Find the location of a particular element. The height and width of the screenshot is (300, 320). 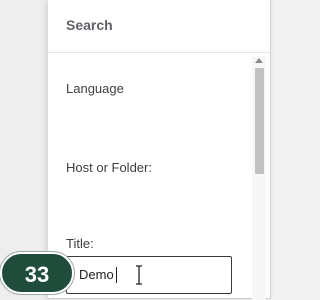

panel-title: Search is located at coordinates (89, 25).